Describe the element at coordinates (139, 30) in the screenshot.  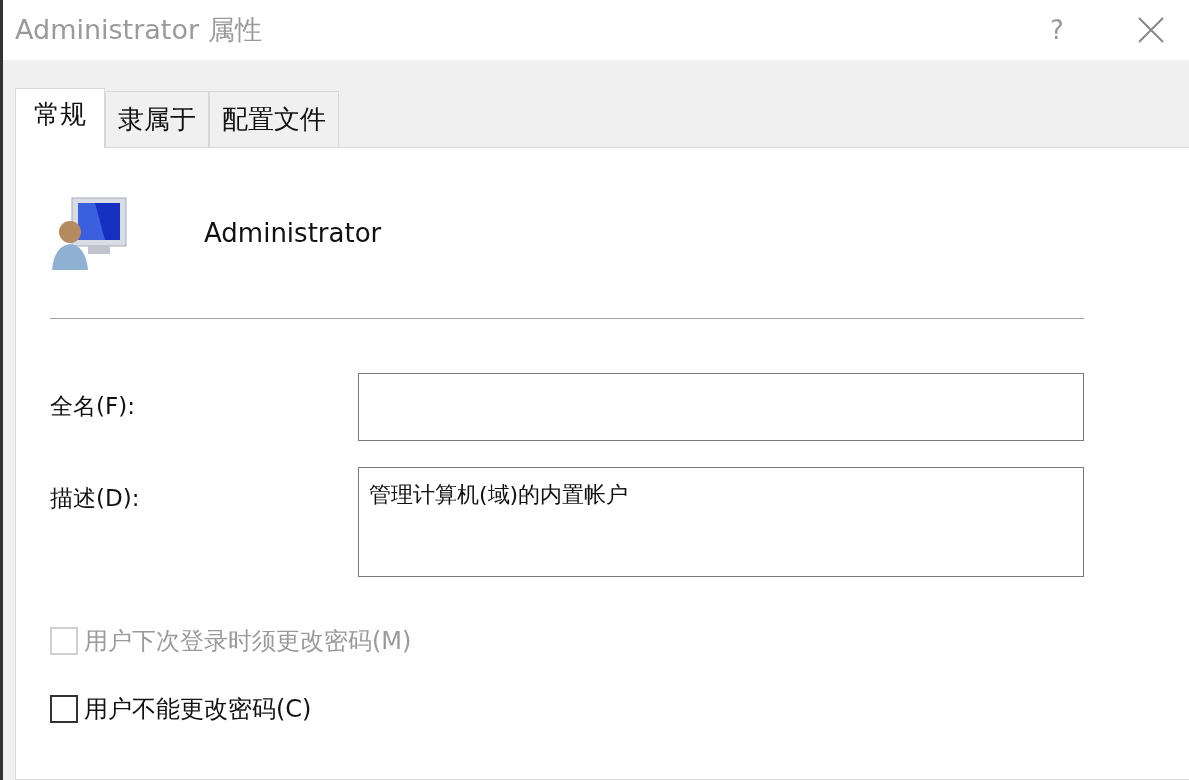
I see `window-title: Administrator 属性` at that location.